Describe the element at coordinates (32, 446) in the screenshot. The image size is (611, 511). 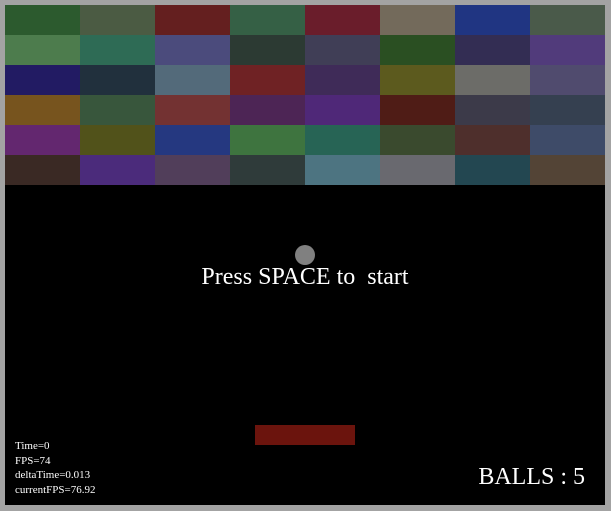
I see `debug-time: Time=0` at that location.